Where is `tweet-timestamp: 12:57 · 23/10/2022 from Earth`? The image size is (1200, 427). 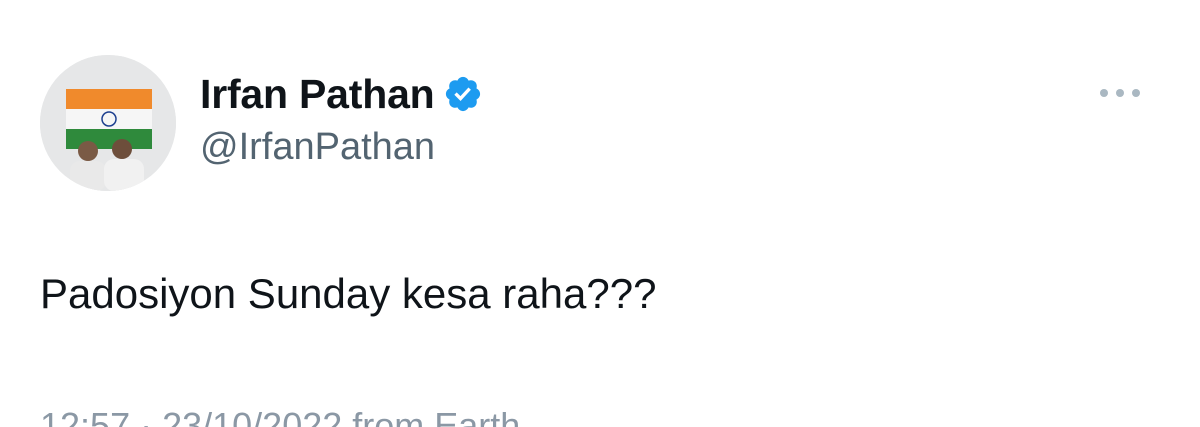
tweet-timestamp: 12:57 · 23/10/2022 from Earth is located at coordinates (280, 416).